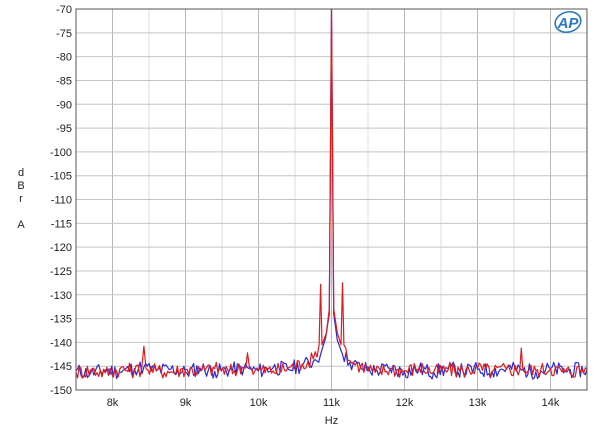 This screenshot has height=432, width=600. Describe the element at coordinates (113, 403) in the screenshot. I see `x-tick-label: 8k` at that location.